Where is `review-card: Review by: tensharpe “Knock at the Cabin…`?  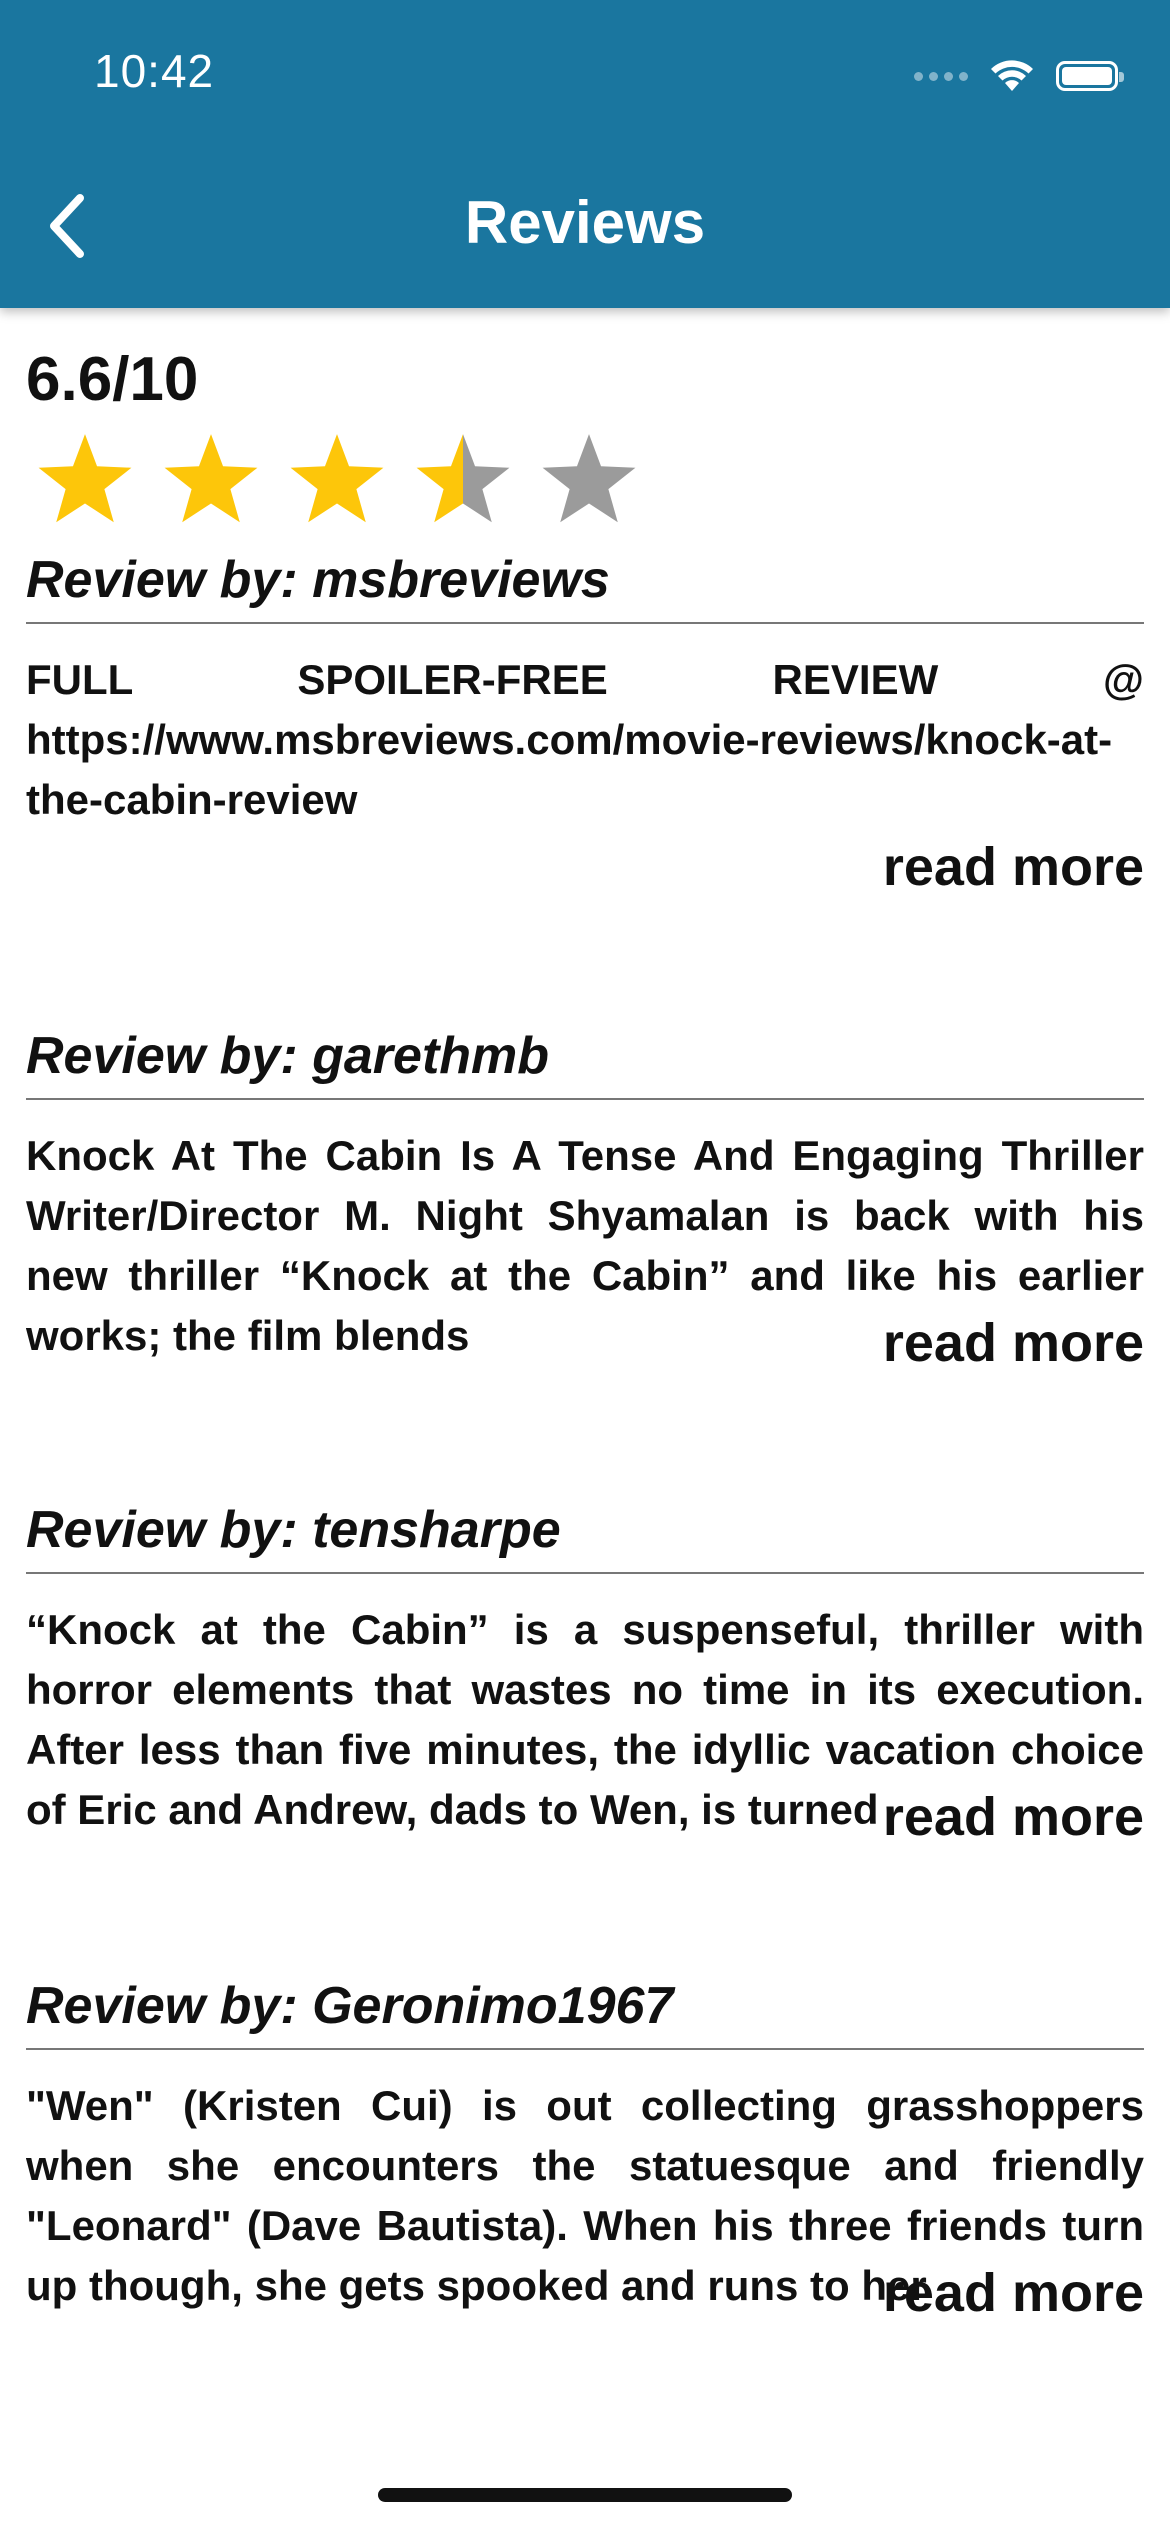
review-card: Review by: tensharpe “Knock at the Cabin… is located at coordinates (585, 1670).